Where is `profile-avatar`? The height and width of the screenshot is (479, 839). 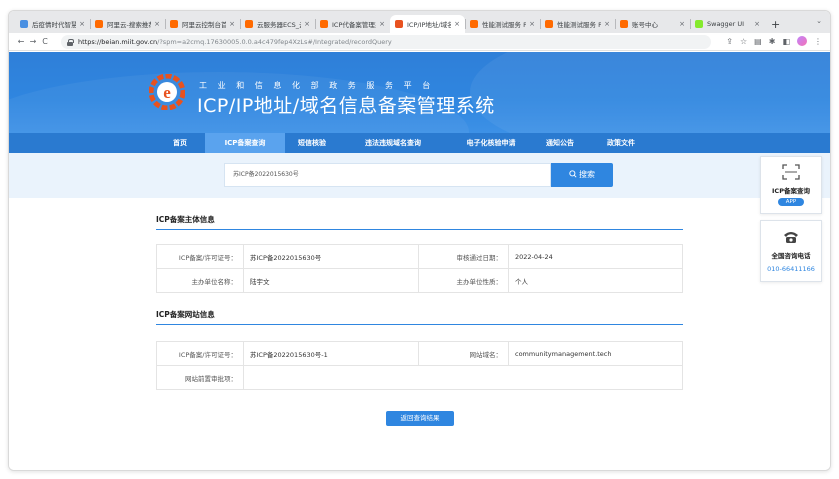 profile-avatar is located at coordinates (802, 41).